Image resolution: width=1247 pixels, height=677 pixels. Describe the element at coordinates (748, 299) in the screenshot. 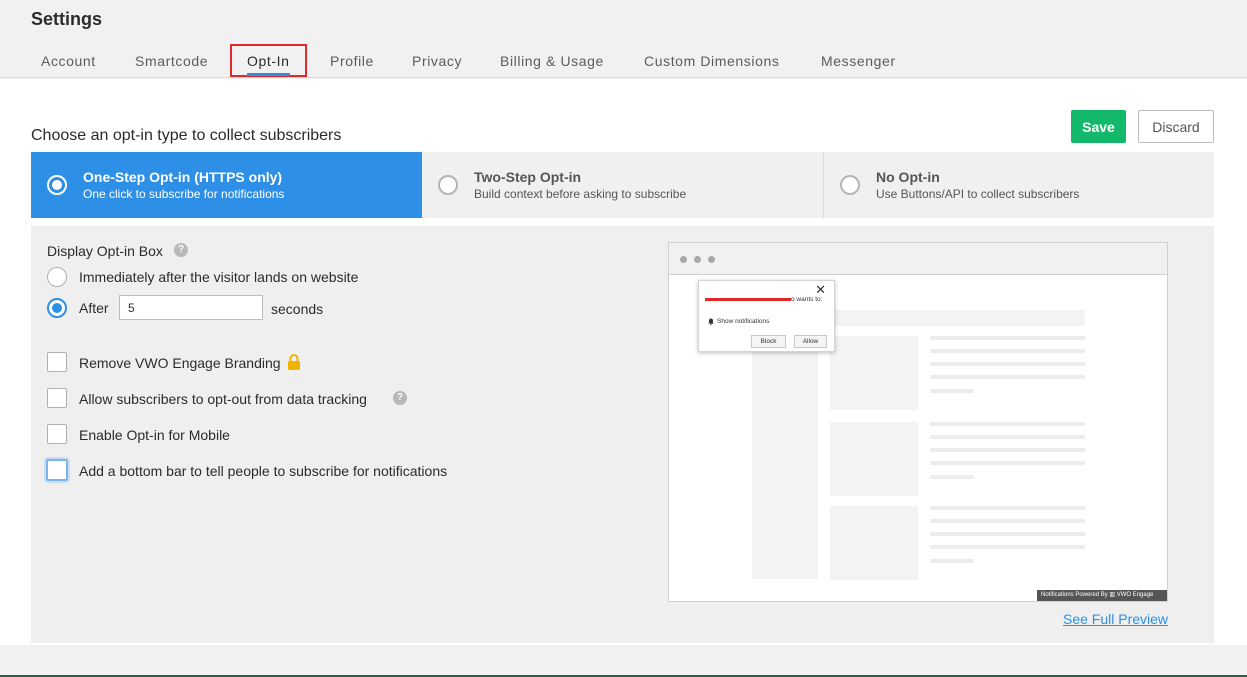

I see `redacted-url` at that location.